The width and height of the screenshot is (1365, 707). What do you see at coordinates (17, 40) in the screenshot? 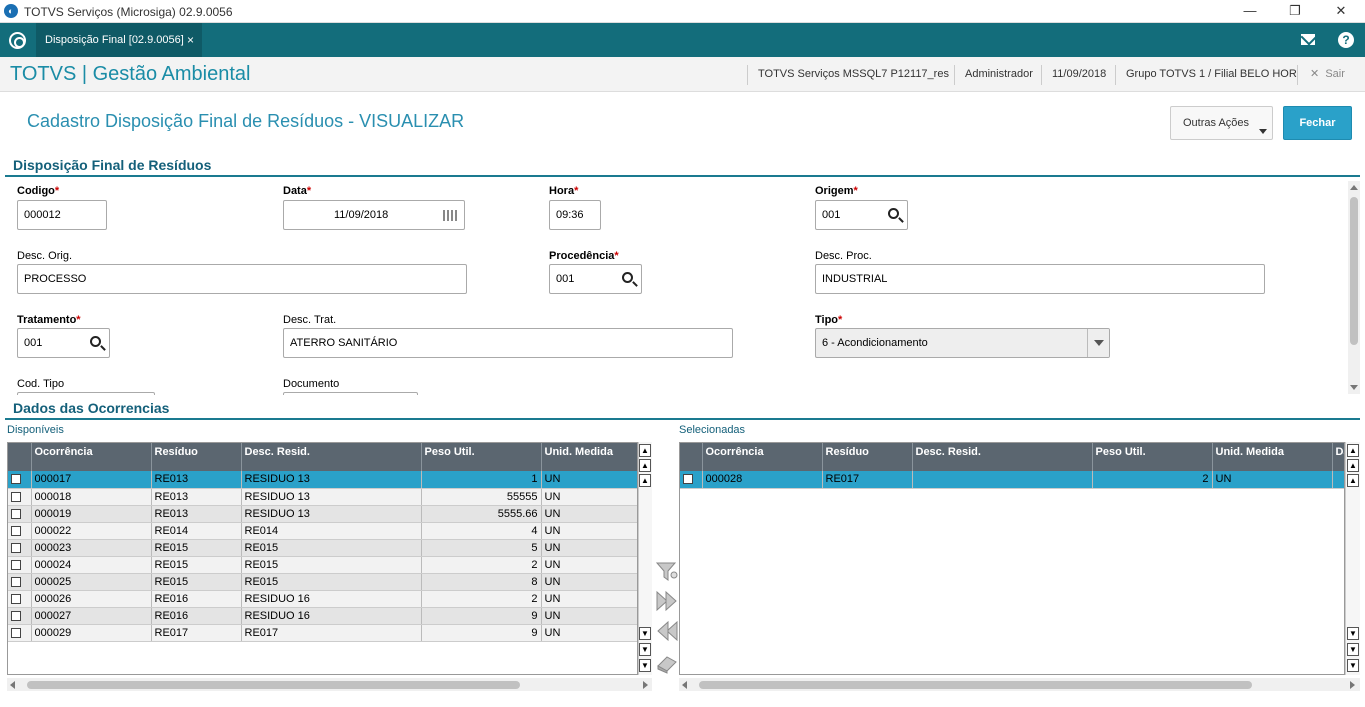
I see `totvs-logo-icon` at bounding box center [17, 40].